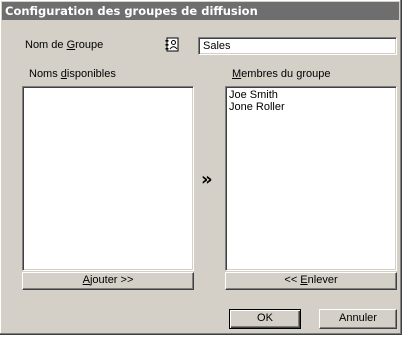 The image size is (407, 342). I want to click on remove-button: << Enlever, so click(311, 281).